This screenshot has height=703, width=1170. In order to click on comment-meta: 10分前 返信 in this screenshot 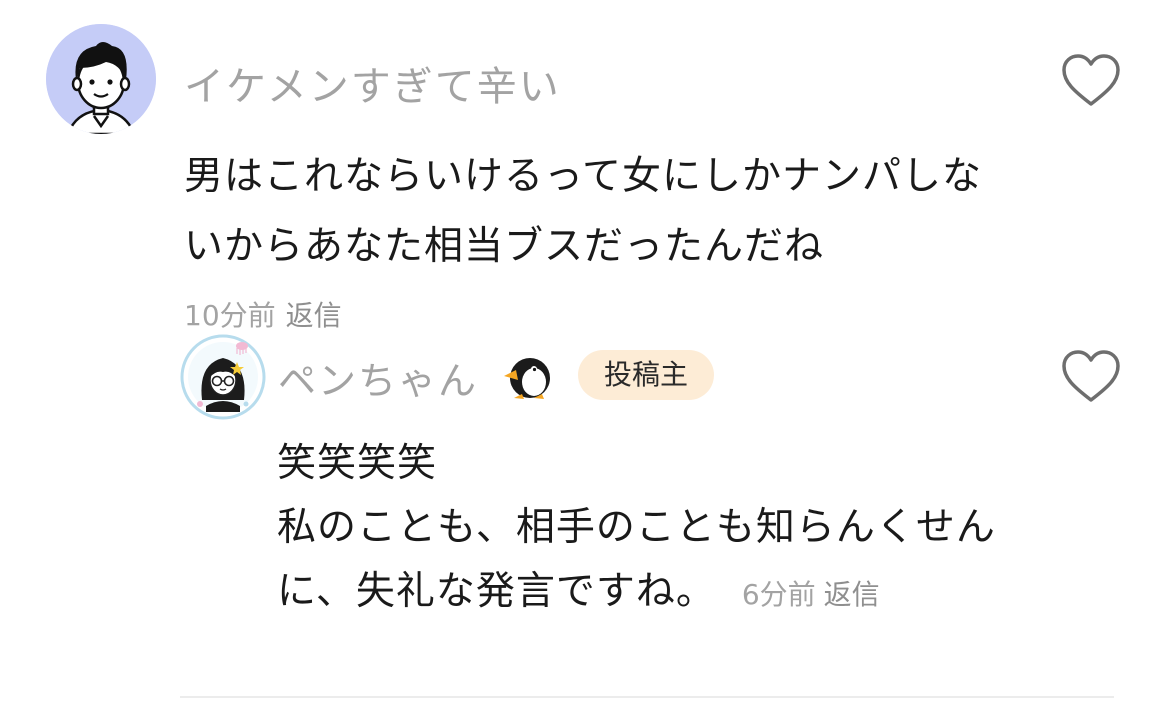, I will do `click(263, 314)`.